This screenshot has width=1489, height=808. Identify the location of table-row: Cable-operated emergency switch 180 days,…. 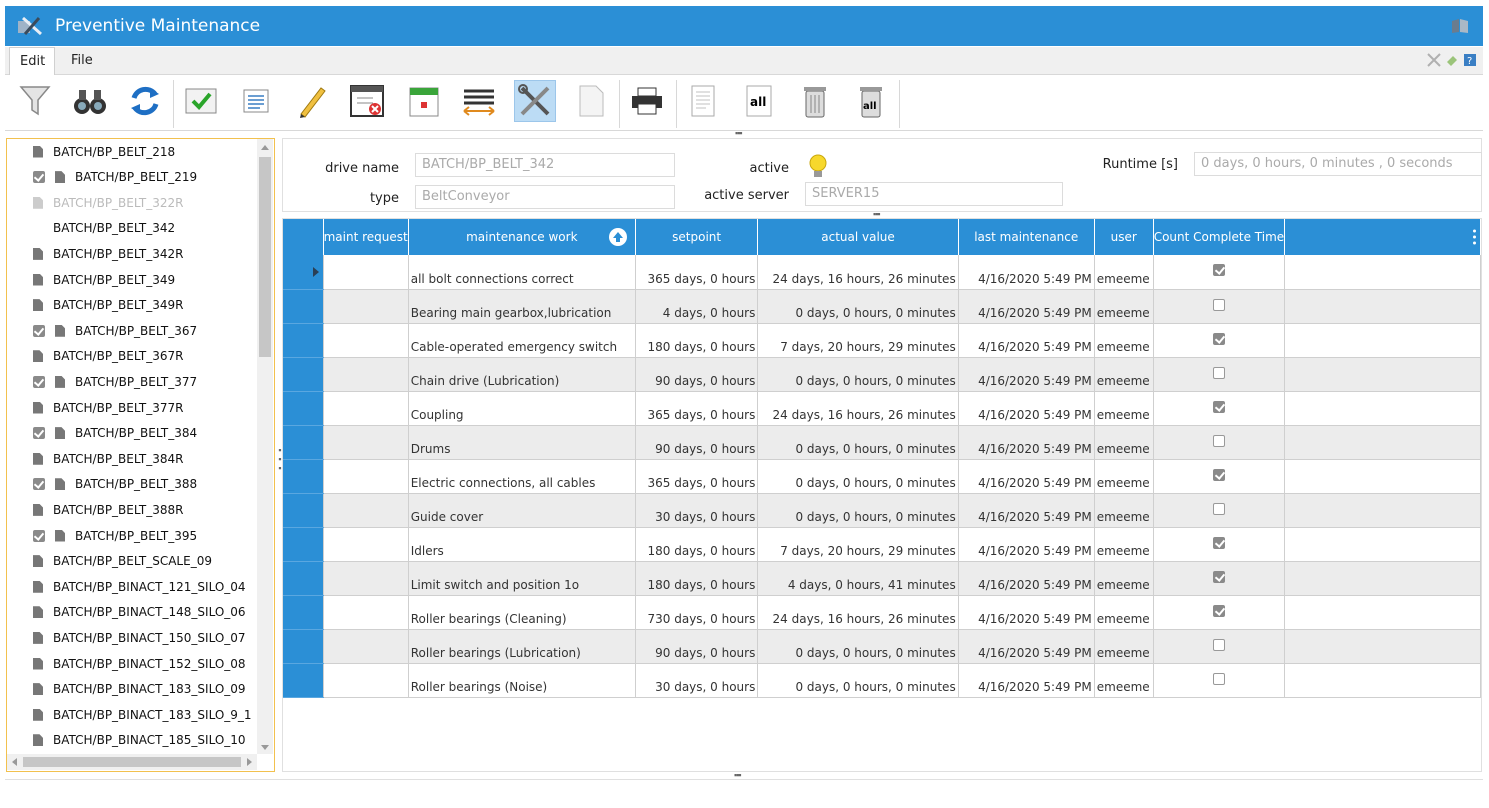
(882, 340).